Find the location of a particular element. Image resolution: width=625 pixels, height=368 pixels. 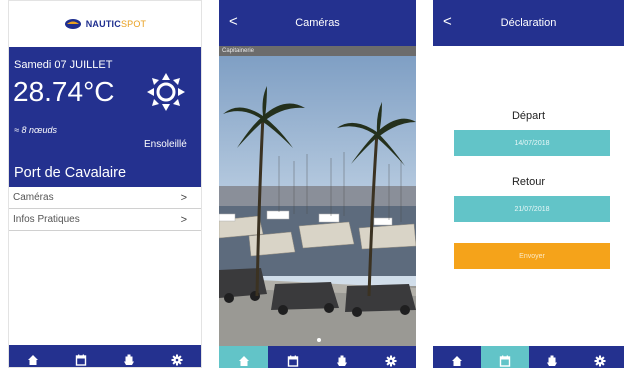

weather-date: Samedi 07 JUILLET is located at coordinates (63, 65).